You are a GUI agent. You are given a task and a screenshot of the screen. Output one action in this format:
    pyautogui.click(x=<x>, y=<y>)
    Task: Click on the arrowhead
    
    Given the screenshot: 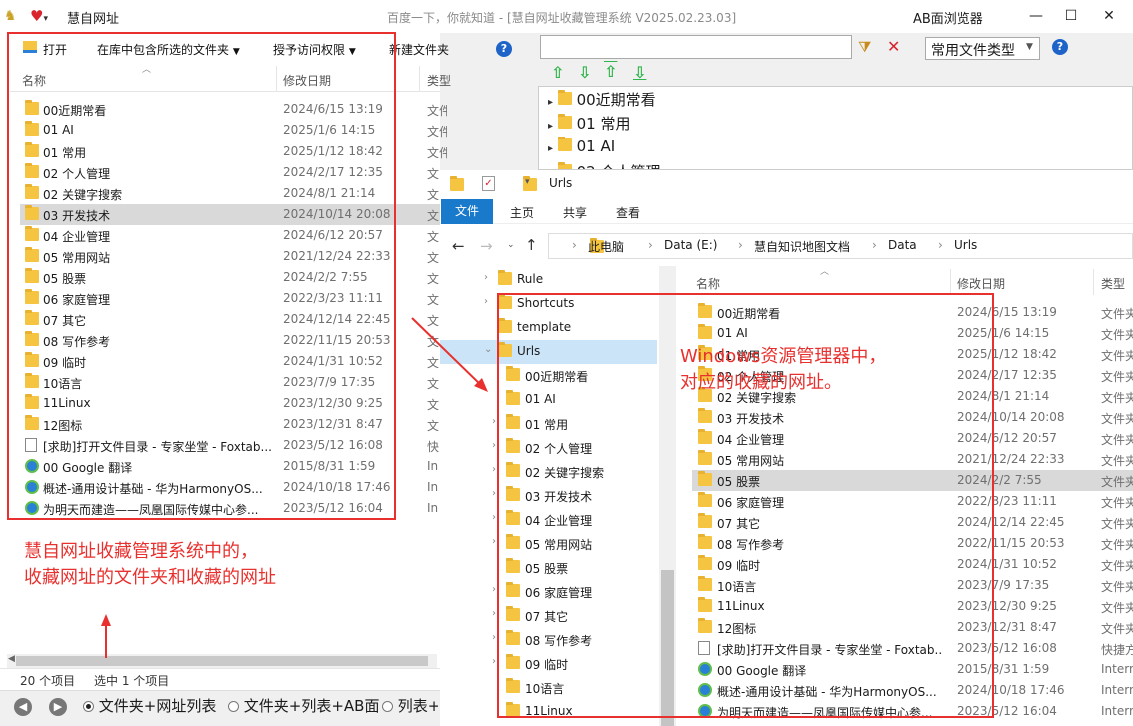 What is the action you would take?
    pyautogui.click(x=106, y=620)
    